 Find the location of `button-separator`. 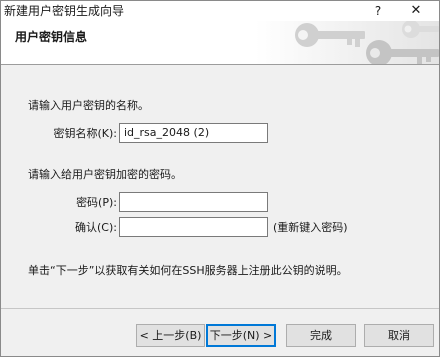

button-separator is located at coordinates (220, 308).